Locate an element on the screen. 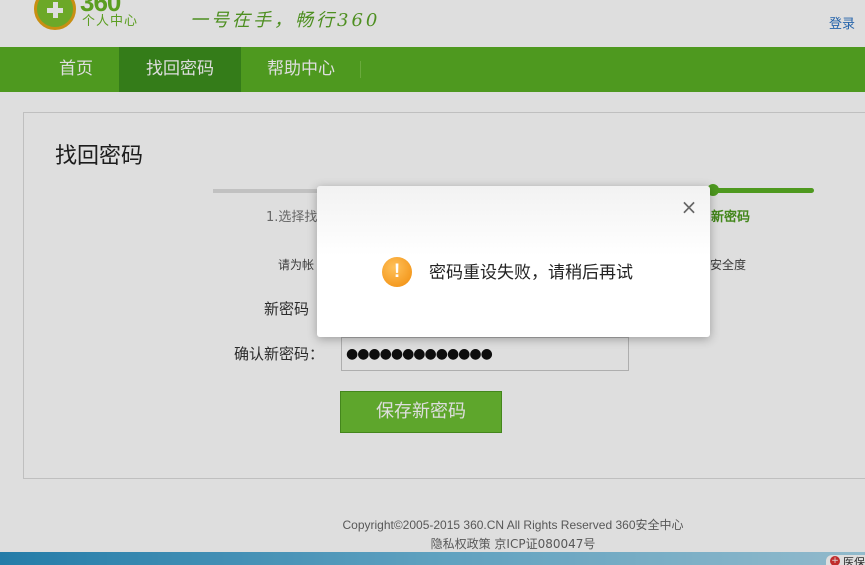 The width and height of the screenshot is (865, 565). warning-icon: ! is located at coordinates (397, 272).